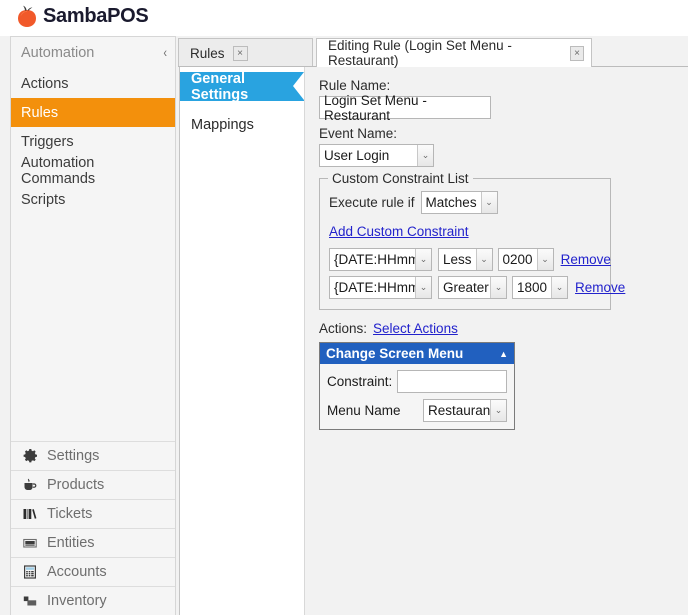 The image size is (688, 615). I want to click on action-menu-name-row: Menu Name Restaurant ⌄, so click(417, 410).